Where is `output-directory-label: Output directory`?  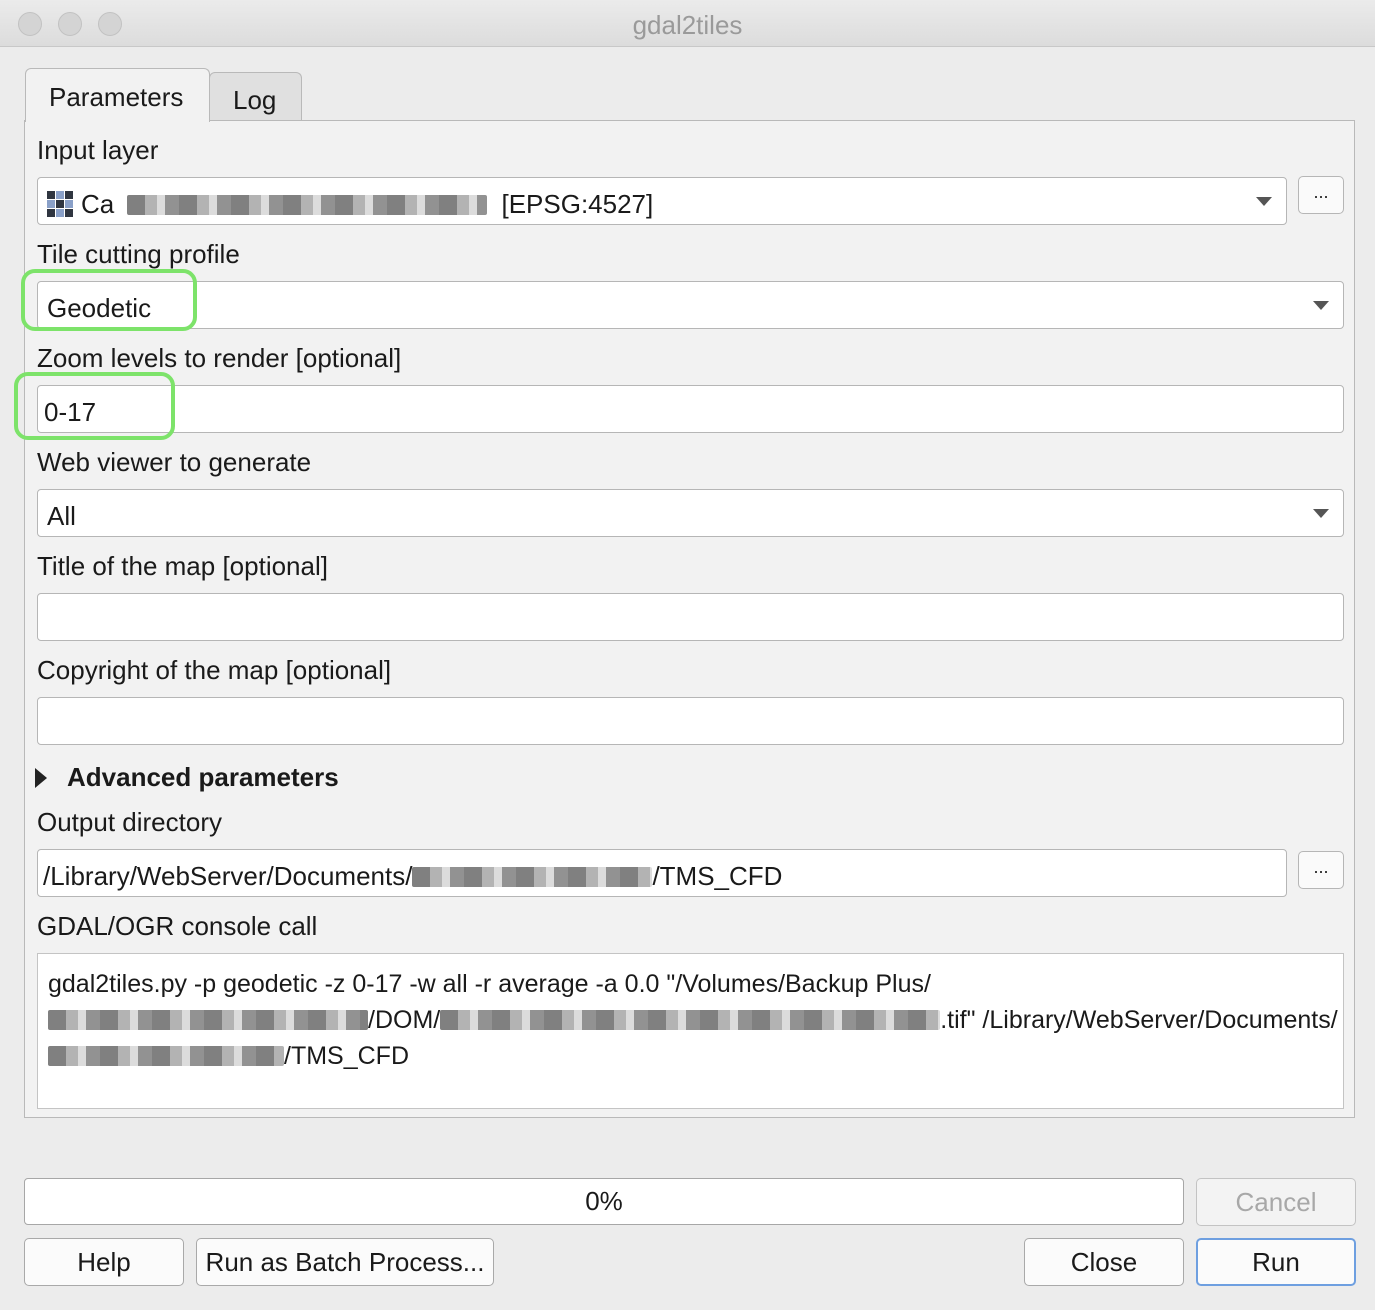 output-directory-label: Output directory is located at coordinates (129, 822).